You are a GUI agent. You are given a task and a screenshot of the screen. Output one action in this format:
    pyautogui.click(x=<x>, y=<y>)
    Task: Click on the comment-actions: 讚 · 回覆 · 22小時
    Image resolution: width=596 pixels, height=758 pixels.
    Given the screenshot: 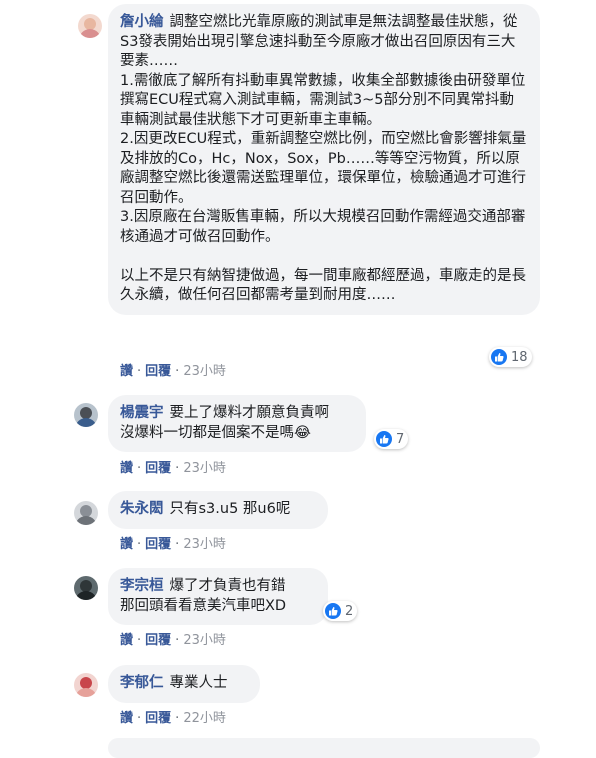 What is the action you would take?
    pyautogui.click(x=173, y=716)
    